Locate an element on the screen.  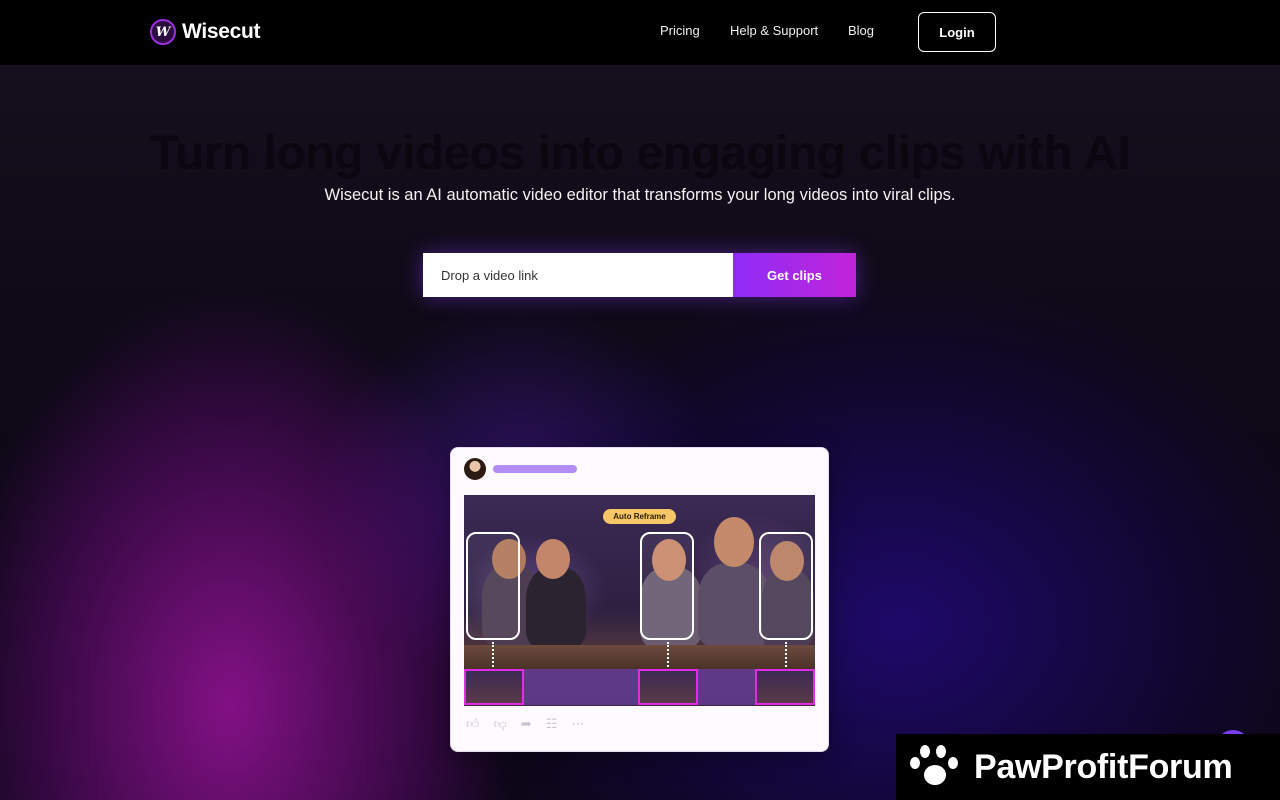
nav-link-help-support: Help & Support is located at coordinates (774, 30).